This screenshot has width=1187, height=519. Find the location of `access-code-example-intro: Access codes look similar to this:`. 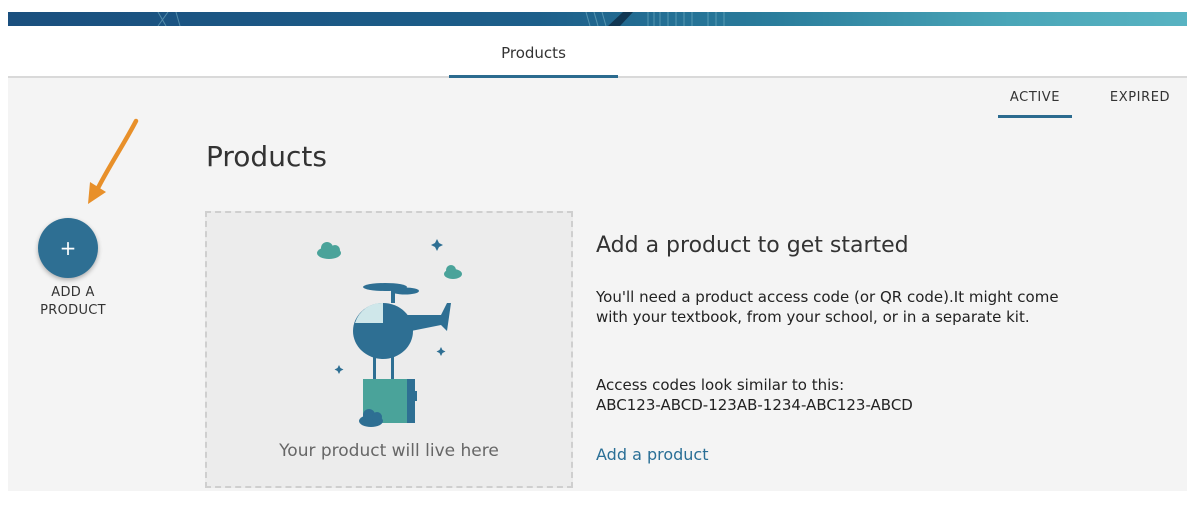

access-code-example-intro: Access codes look similar to this: is located at coordinates (720, 385).